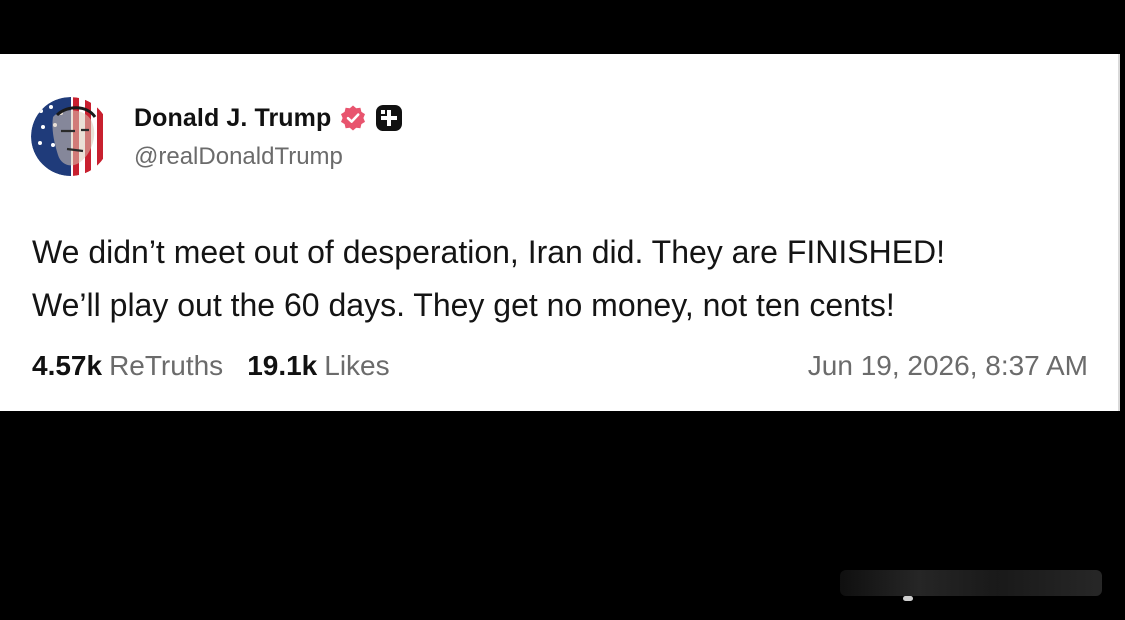 This screenshot has height=620, width=1125. What do you see at coordinates (353, 118) in the screenshot?
I see `verified-badge-icon` at bounding box center [353, 118].